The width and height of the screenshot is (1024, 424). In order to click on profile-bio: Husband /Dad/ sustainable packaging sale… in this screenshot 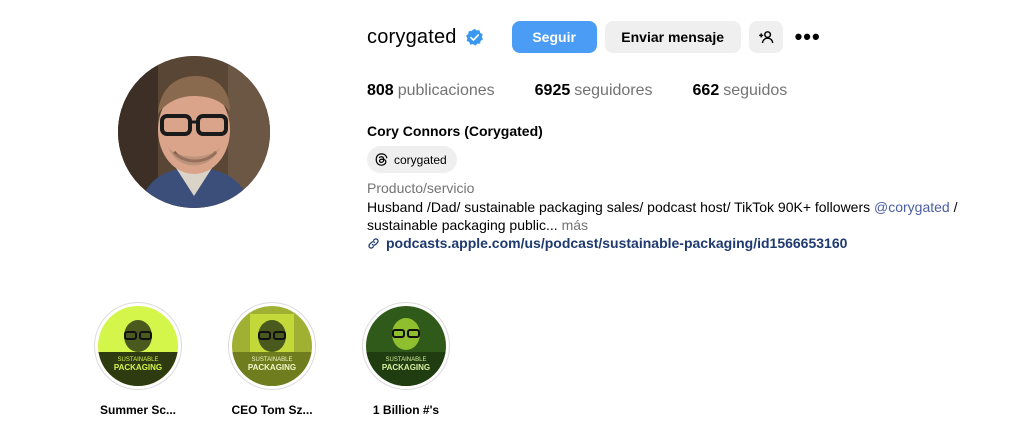, I will do `click(687, 216)`.